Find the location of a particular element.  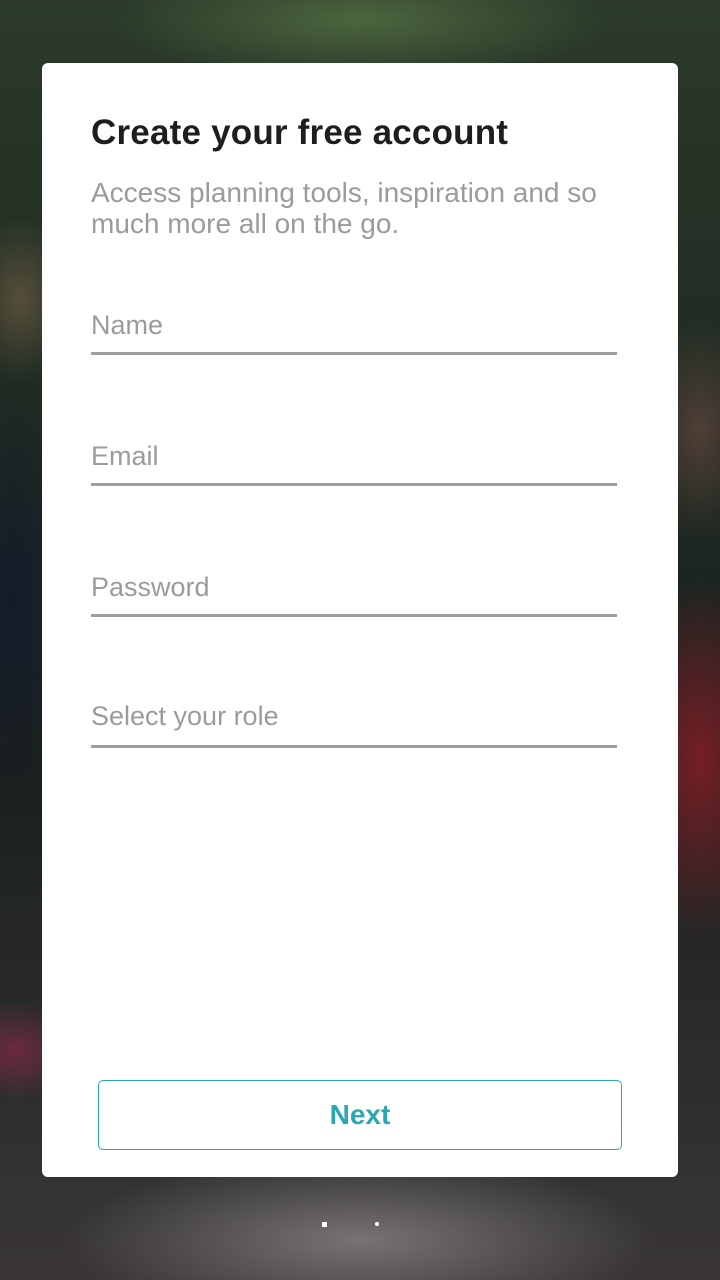

password-input is located at coordinates (354, 589).